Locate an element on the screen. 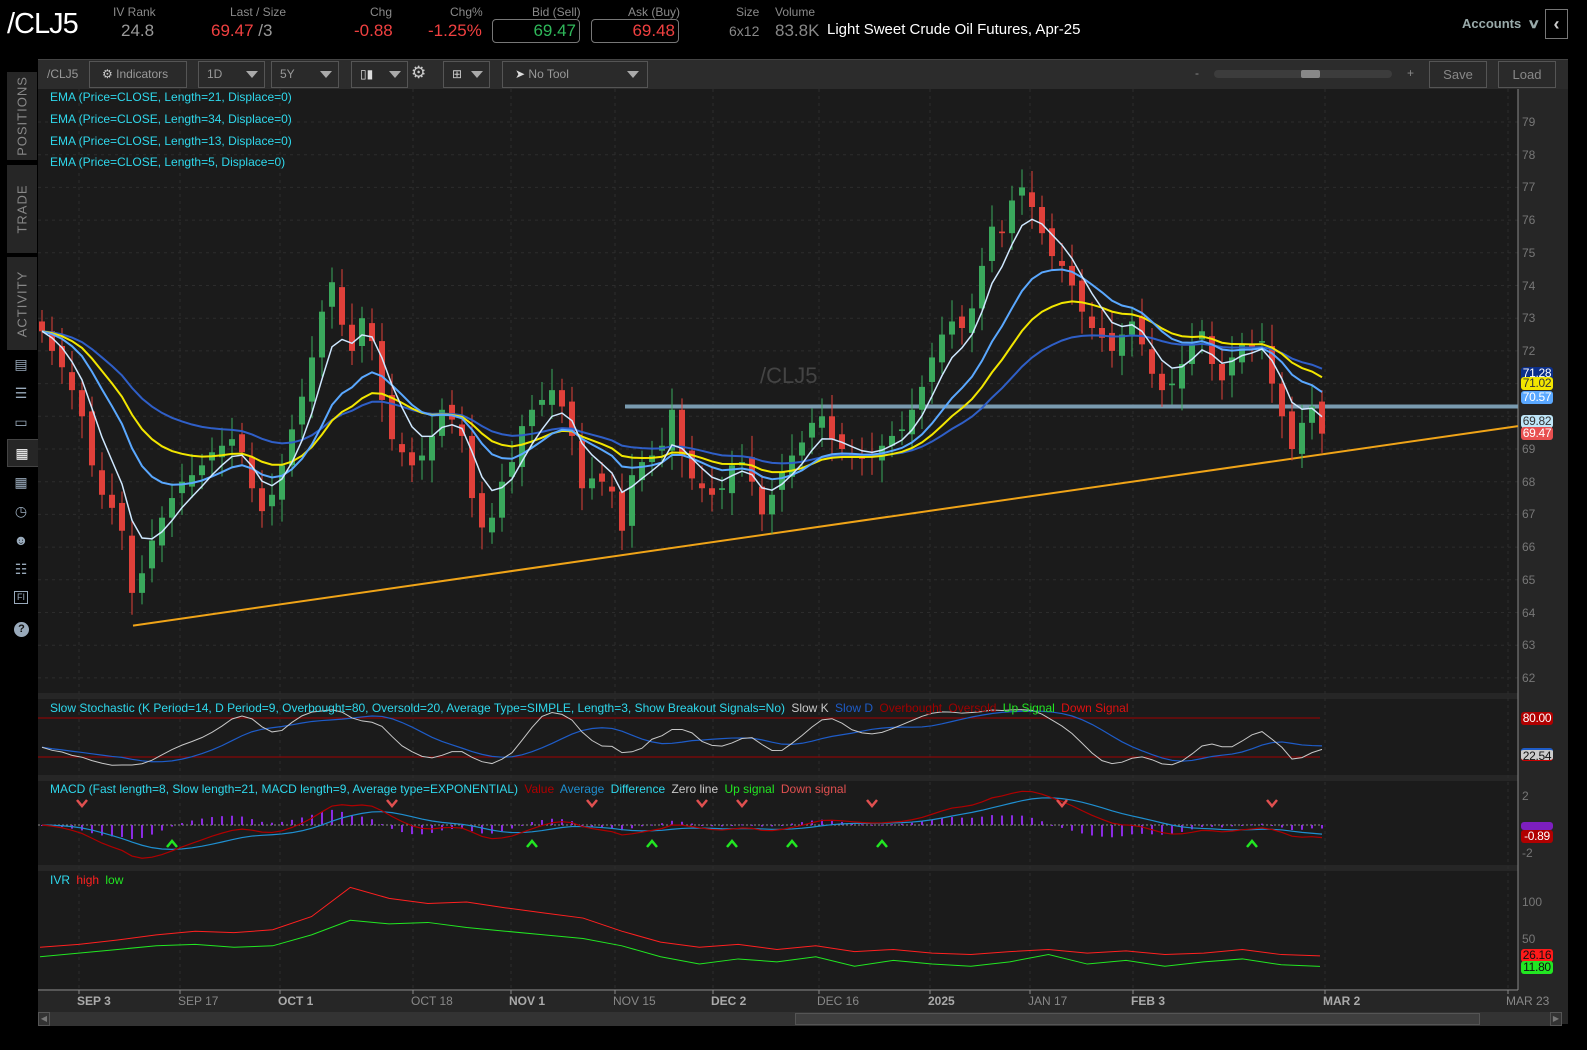 The image size is (1587, 1050). price-axis-label: 76 is located at coordinates (1529, 220).